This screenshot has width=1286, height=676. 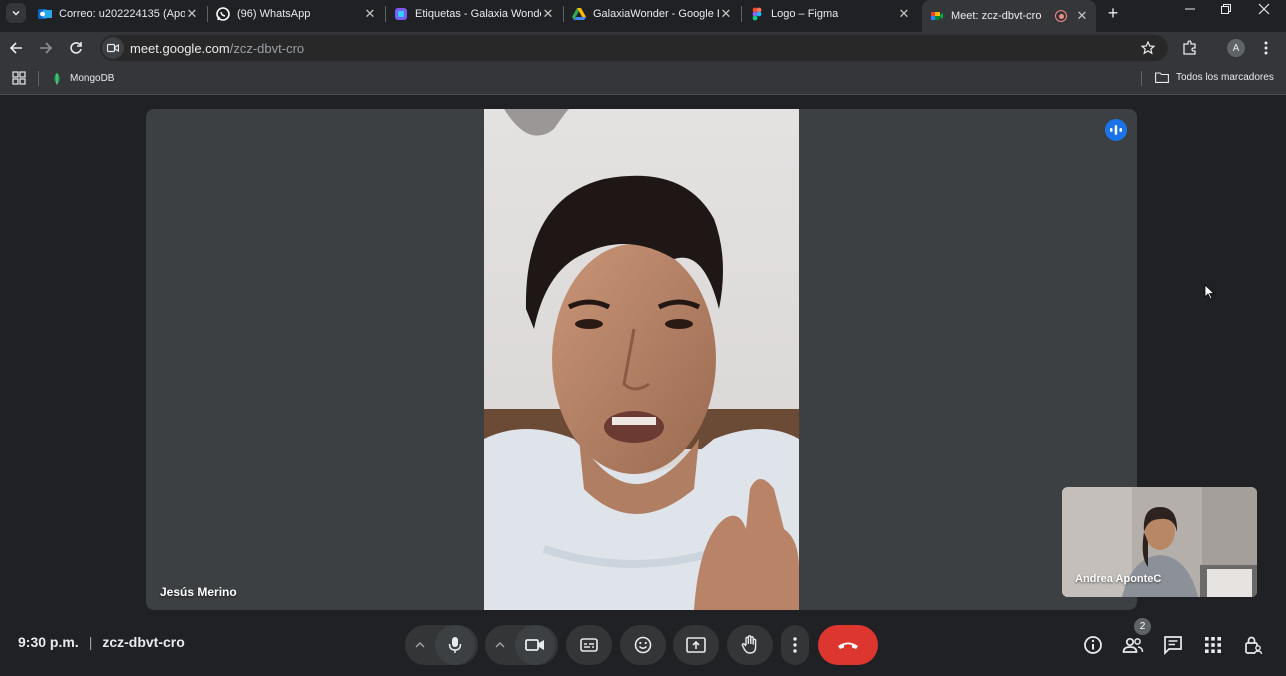 I want to click on hand-icon, so click(x=749, y=644).